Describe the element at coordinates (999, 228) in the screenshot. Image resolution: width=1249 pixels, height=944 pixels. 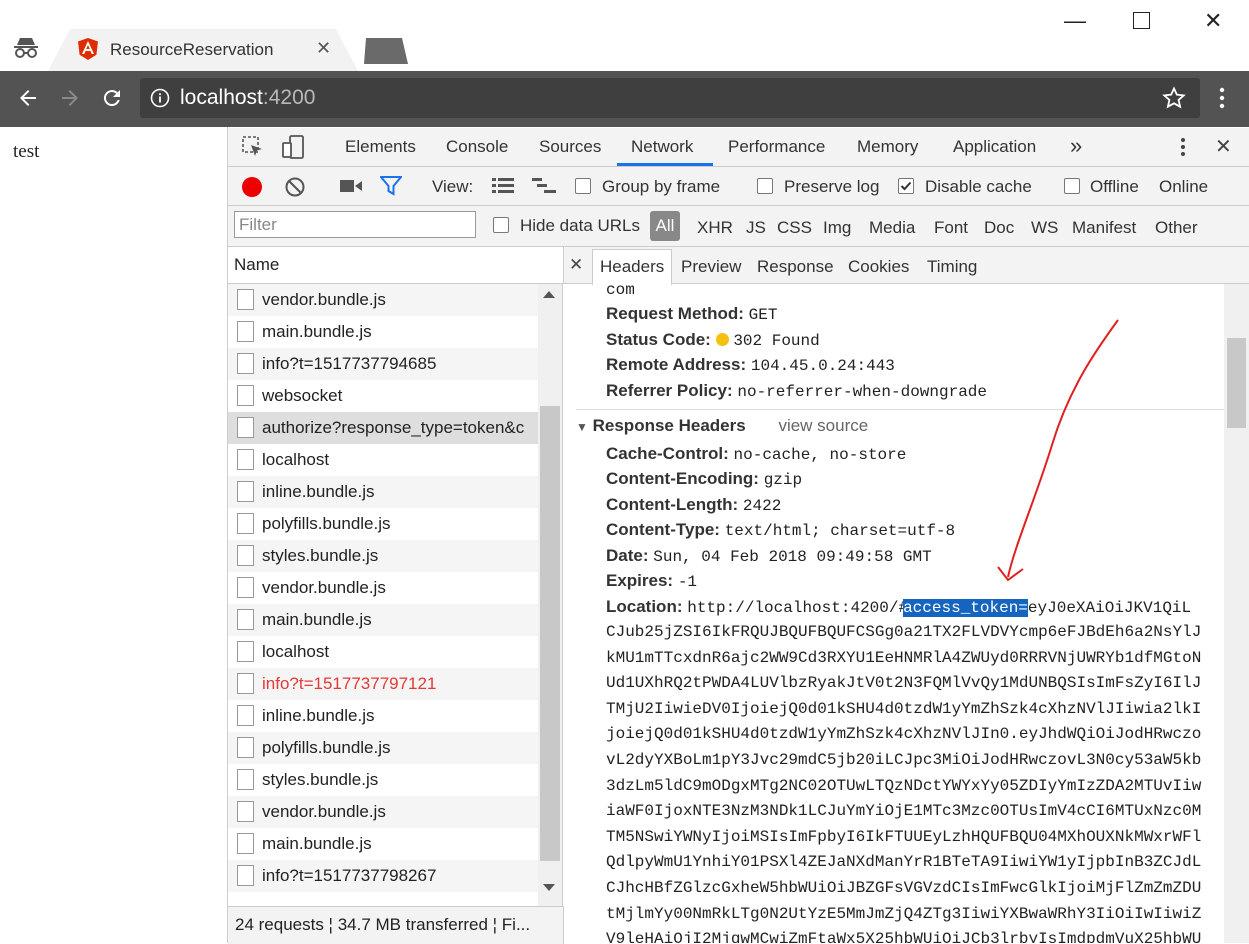
I see `filter-type-doc: Doc` at that location.